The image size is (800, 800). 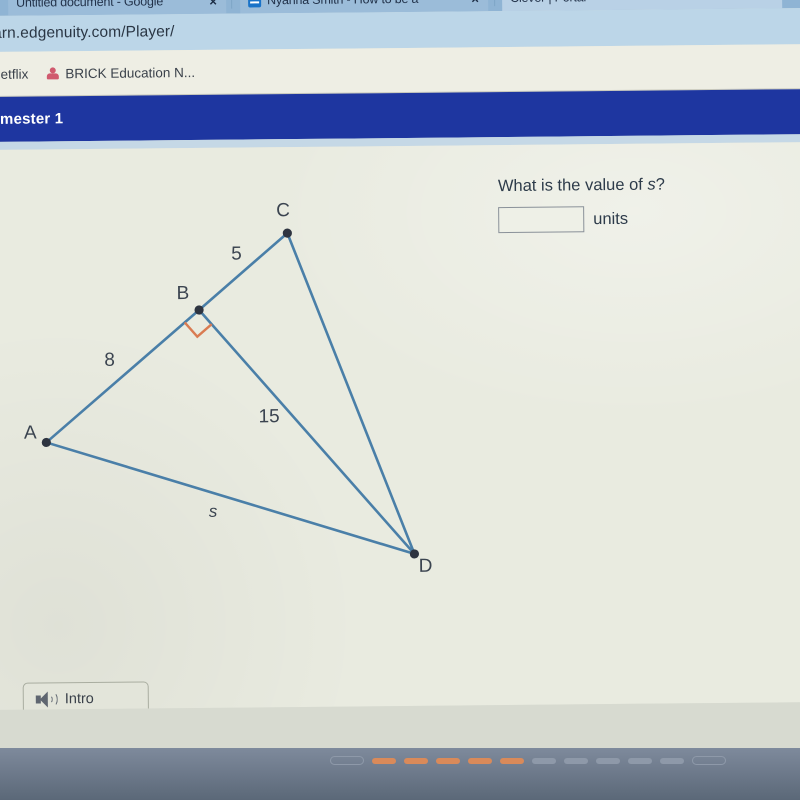 I want to click on segment-length-label-BD: 15, so click(x=268, y=416).